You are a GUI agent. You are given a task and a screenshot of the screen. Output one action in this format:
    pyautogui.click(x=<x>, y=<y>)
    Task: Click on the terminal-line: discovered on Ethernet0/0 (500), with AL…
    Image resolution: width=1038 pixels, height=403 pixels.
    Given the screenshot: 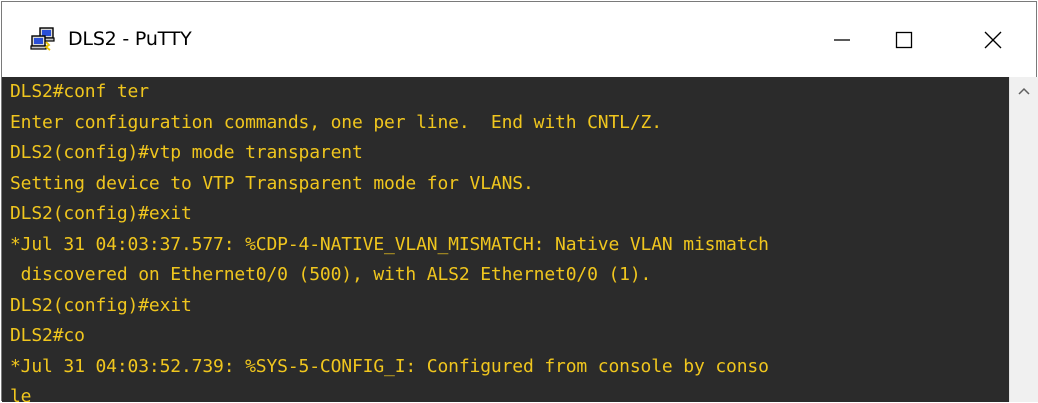 What is the action you would take?
    pyautogui.click(x=331, y=274)
    